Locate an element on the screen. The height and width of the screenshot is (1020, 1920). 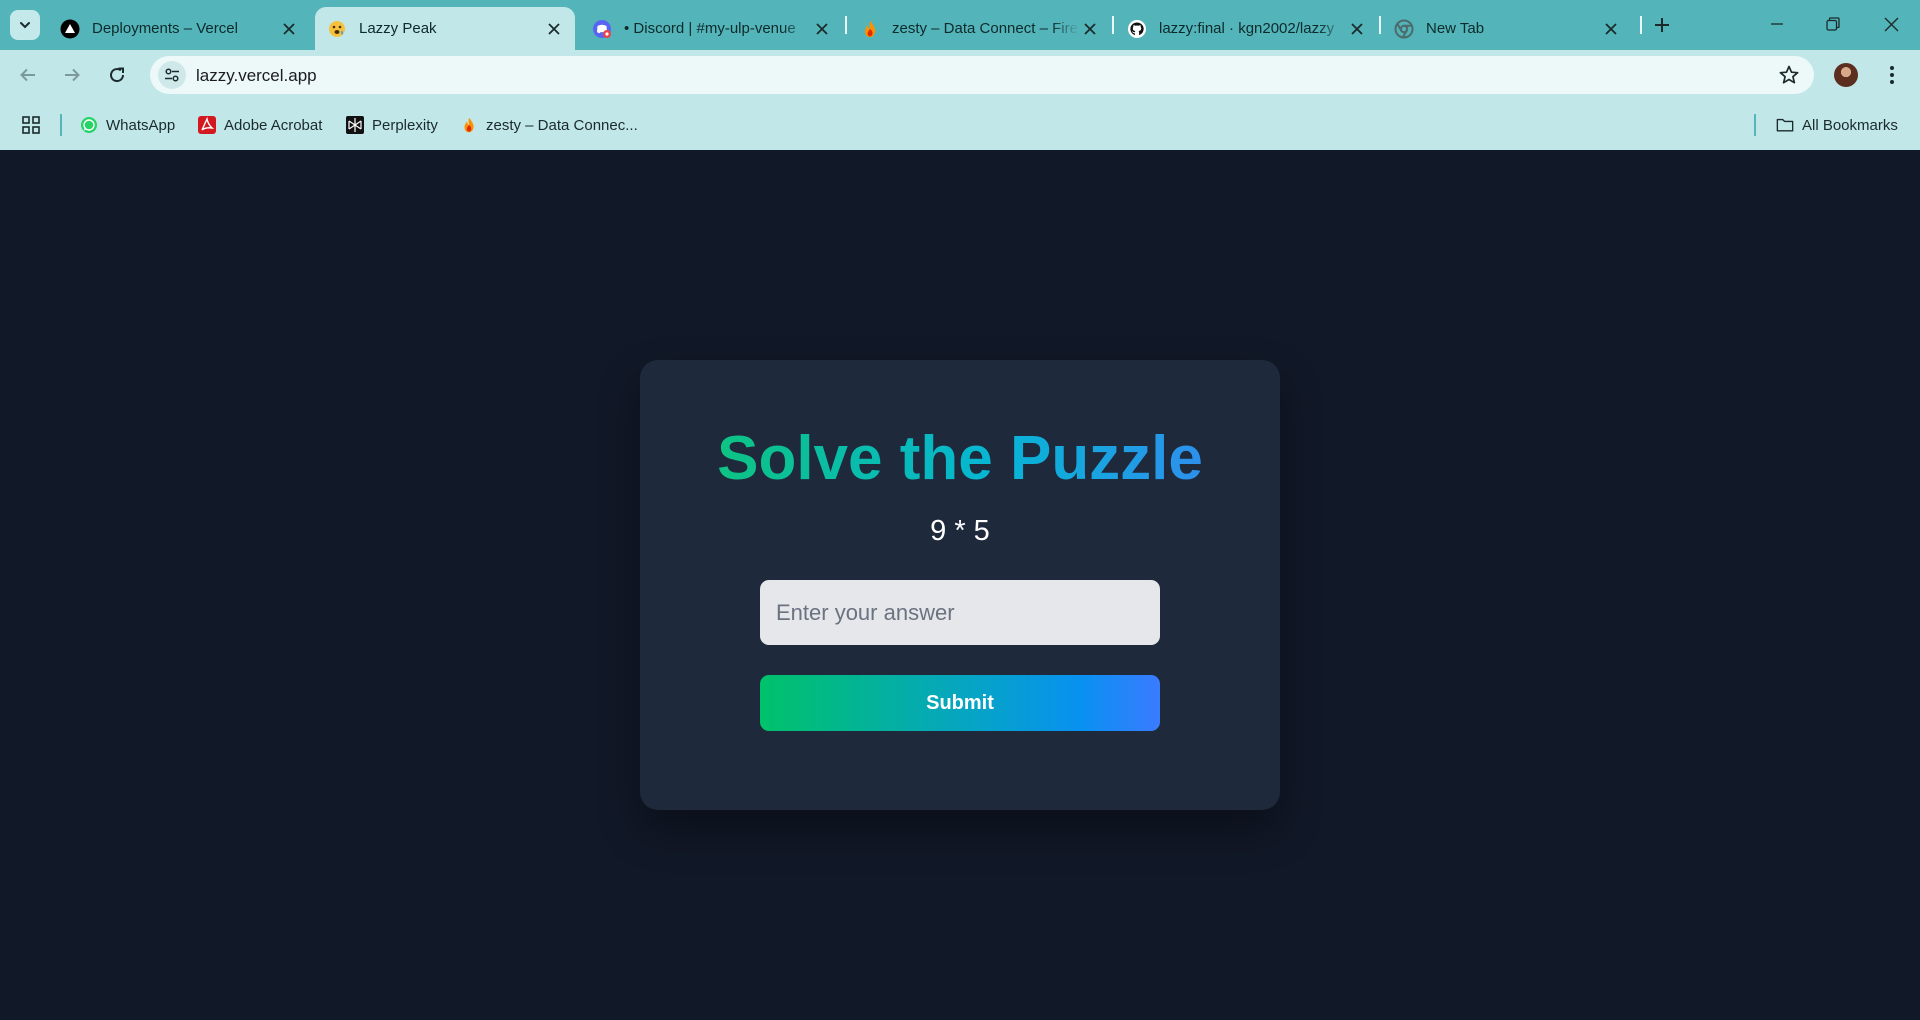
forward-button is located at coordinates (72, 75).